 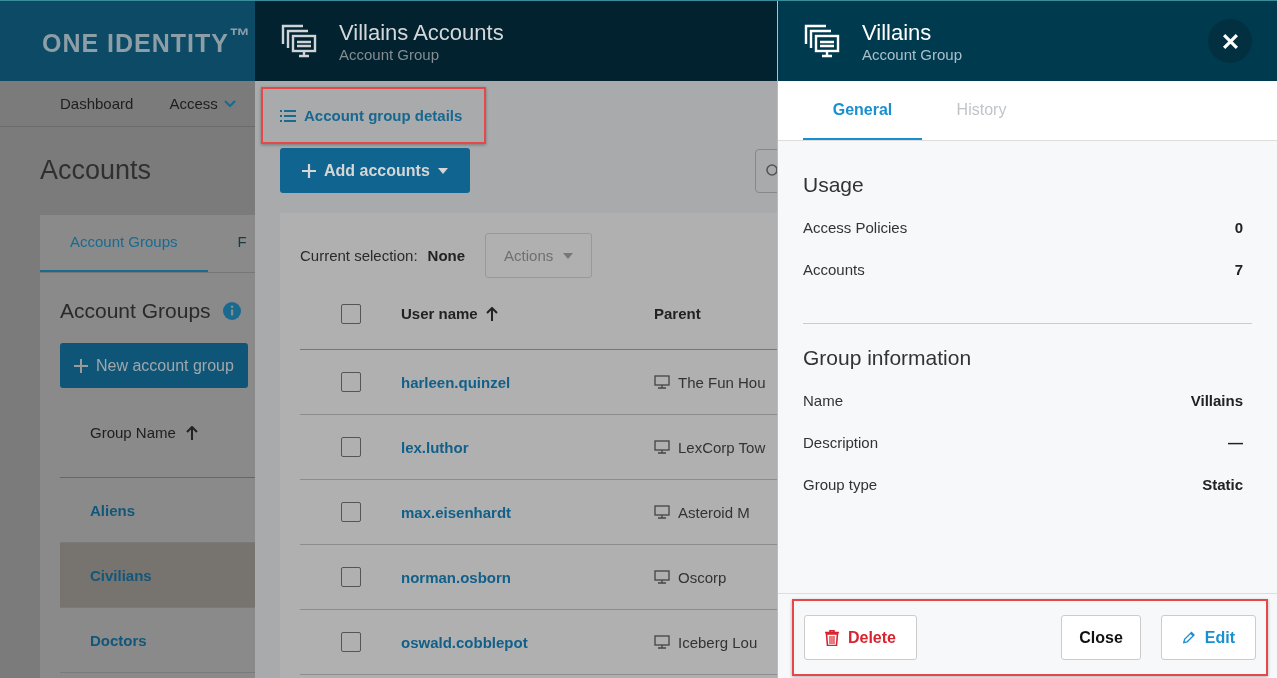 What do you see at coordinates (855, 227) in the screenshot?
I see `field-label: Access Policies` at bounding box center [855, 227].